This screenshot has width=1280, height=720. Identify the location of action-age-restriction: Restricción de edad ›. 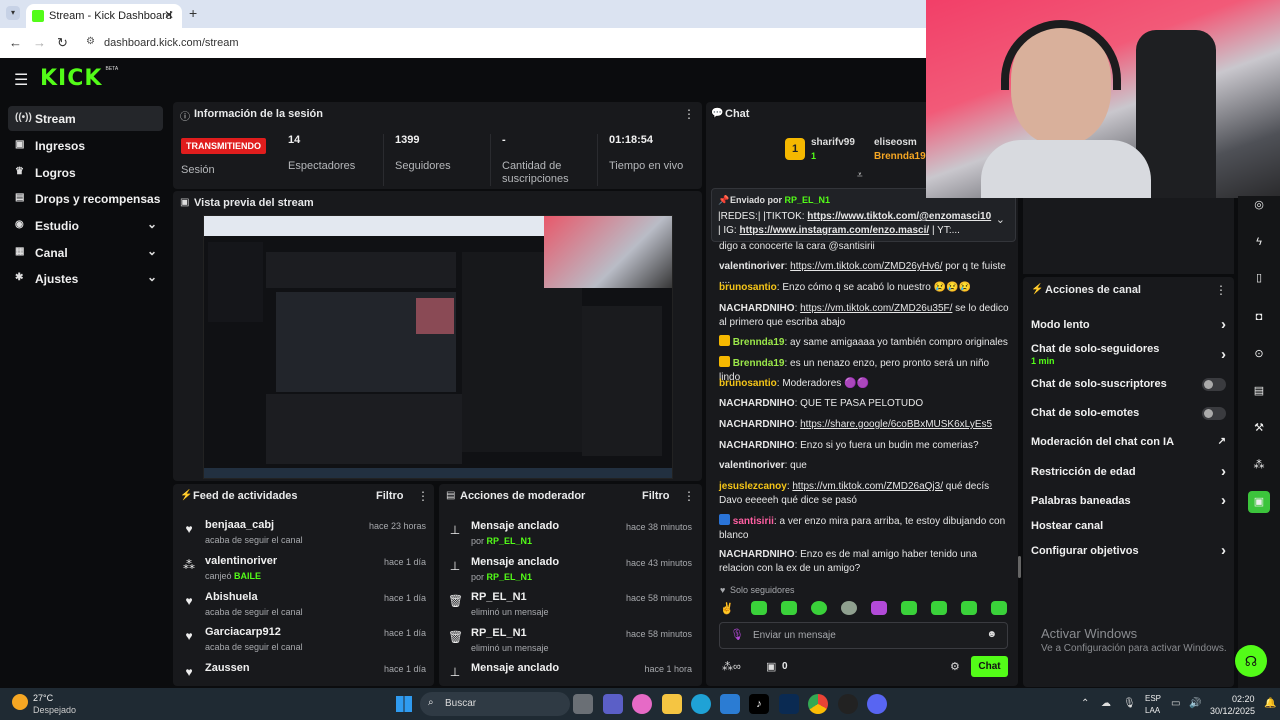
(1128, 471).